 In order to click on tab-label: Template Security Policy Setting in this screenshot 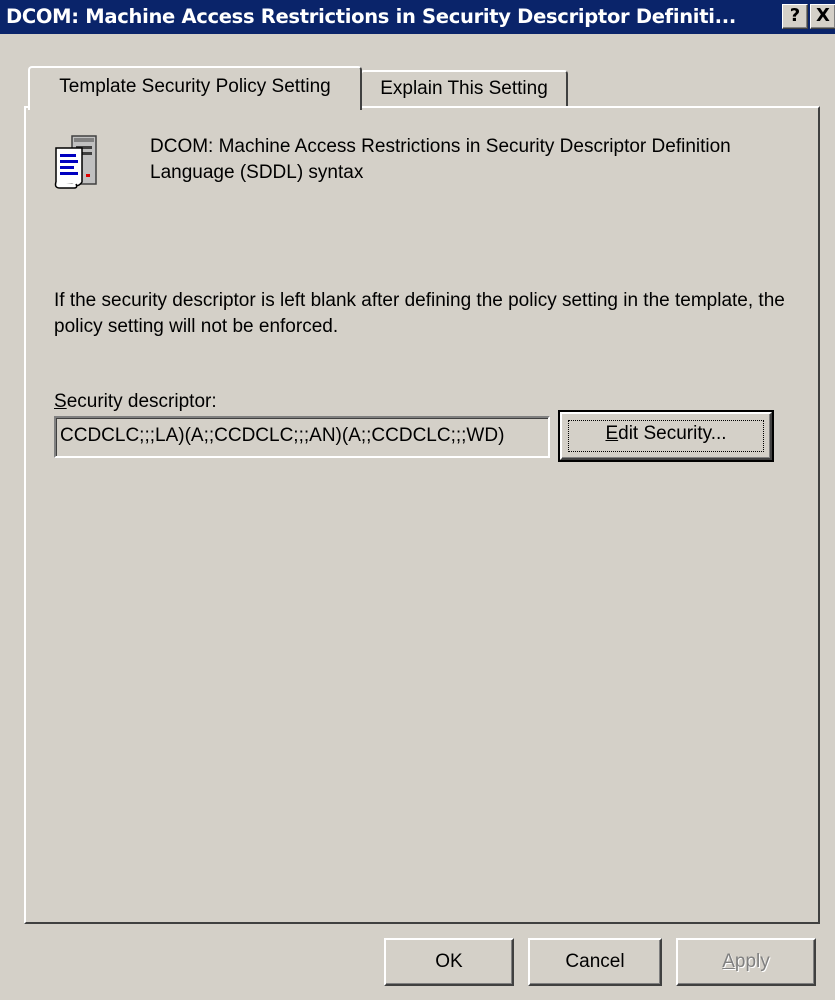, I will do `click(195, 86)`.